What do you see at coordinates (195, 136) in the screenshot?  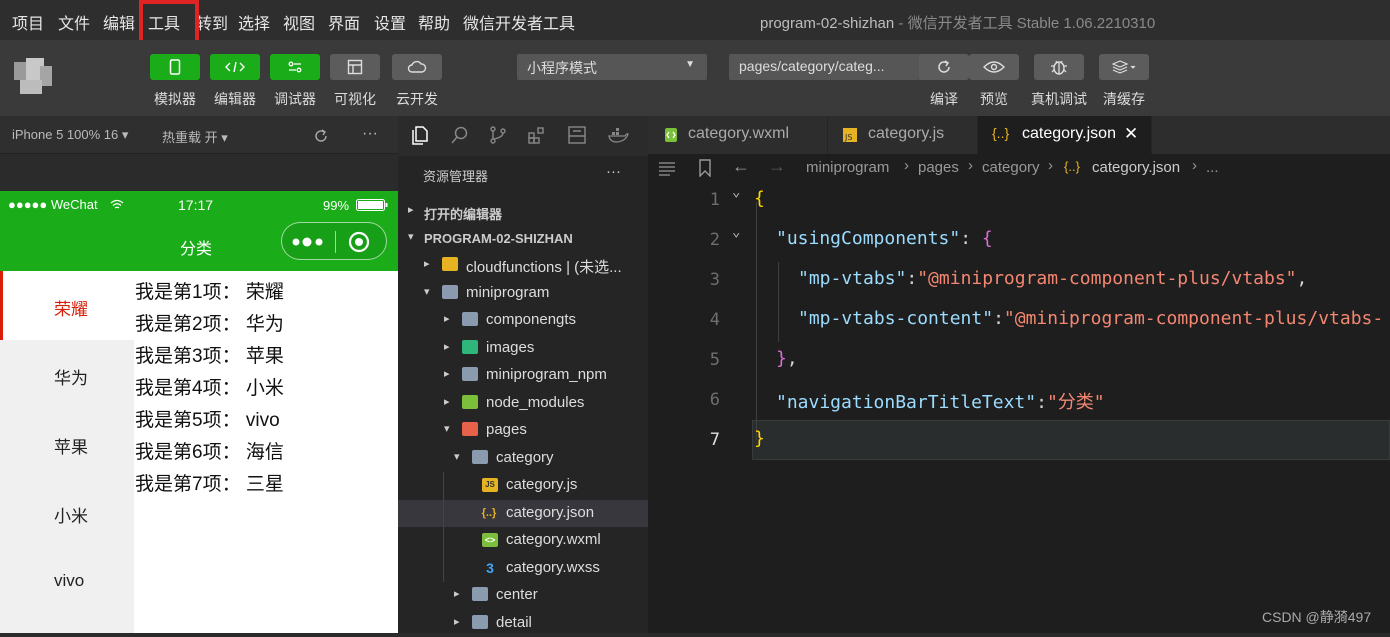 I see `hot-reload-select: 热重载 开 ▾` at bounding box center [195, 136].